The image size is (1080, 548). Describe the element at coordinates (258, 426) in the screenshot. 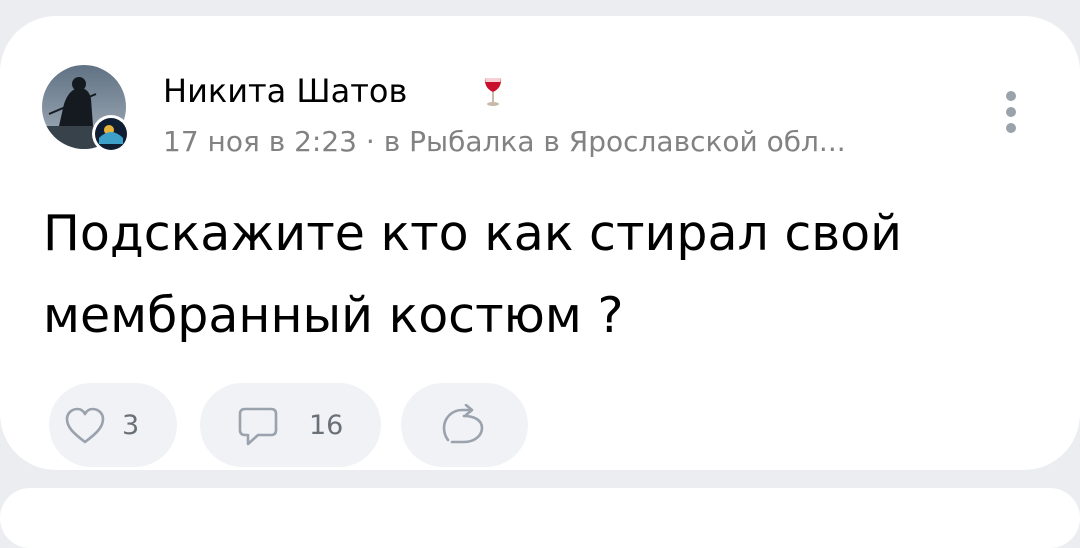

I see `comment-bubble-icon` at that location.